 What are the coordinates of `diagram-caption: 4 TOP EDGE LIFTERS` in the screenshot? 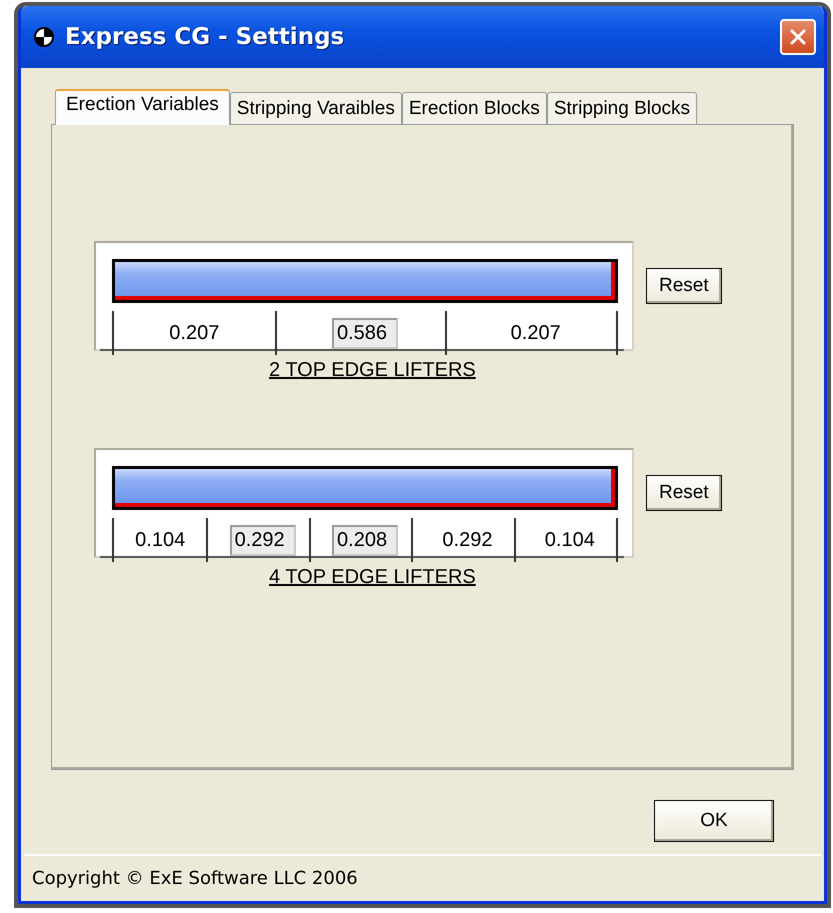 It's located at (372, 577).